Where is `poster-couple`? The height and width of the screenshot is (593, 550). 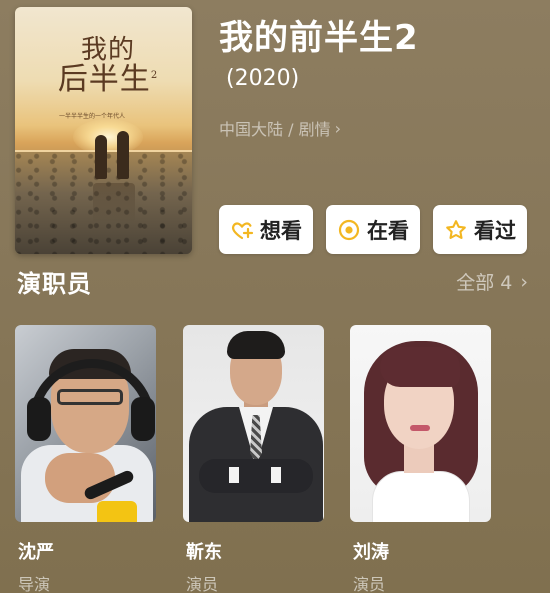 poster-couple is located at coordinates (114, 151).